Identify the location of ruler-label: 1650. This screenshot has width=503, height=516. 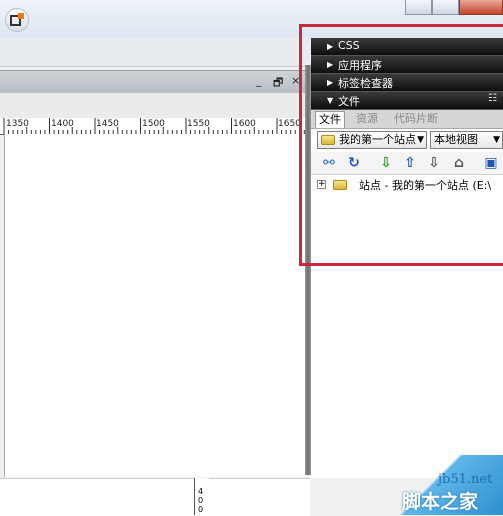
(289, 124).